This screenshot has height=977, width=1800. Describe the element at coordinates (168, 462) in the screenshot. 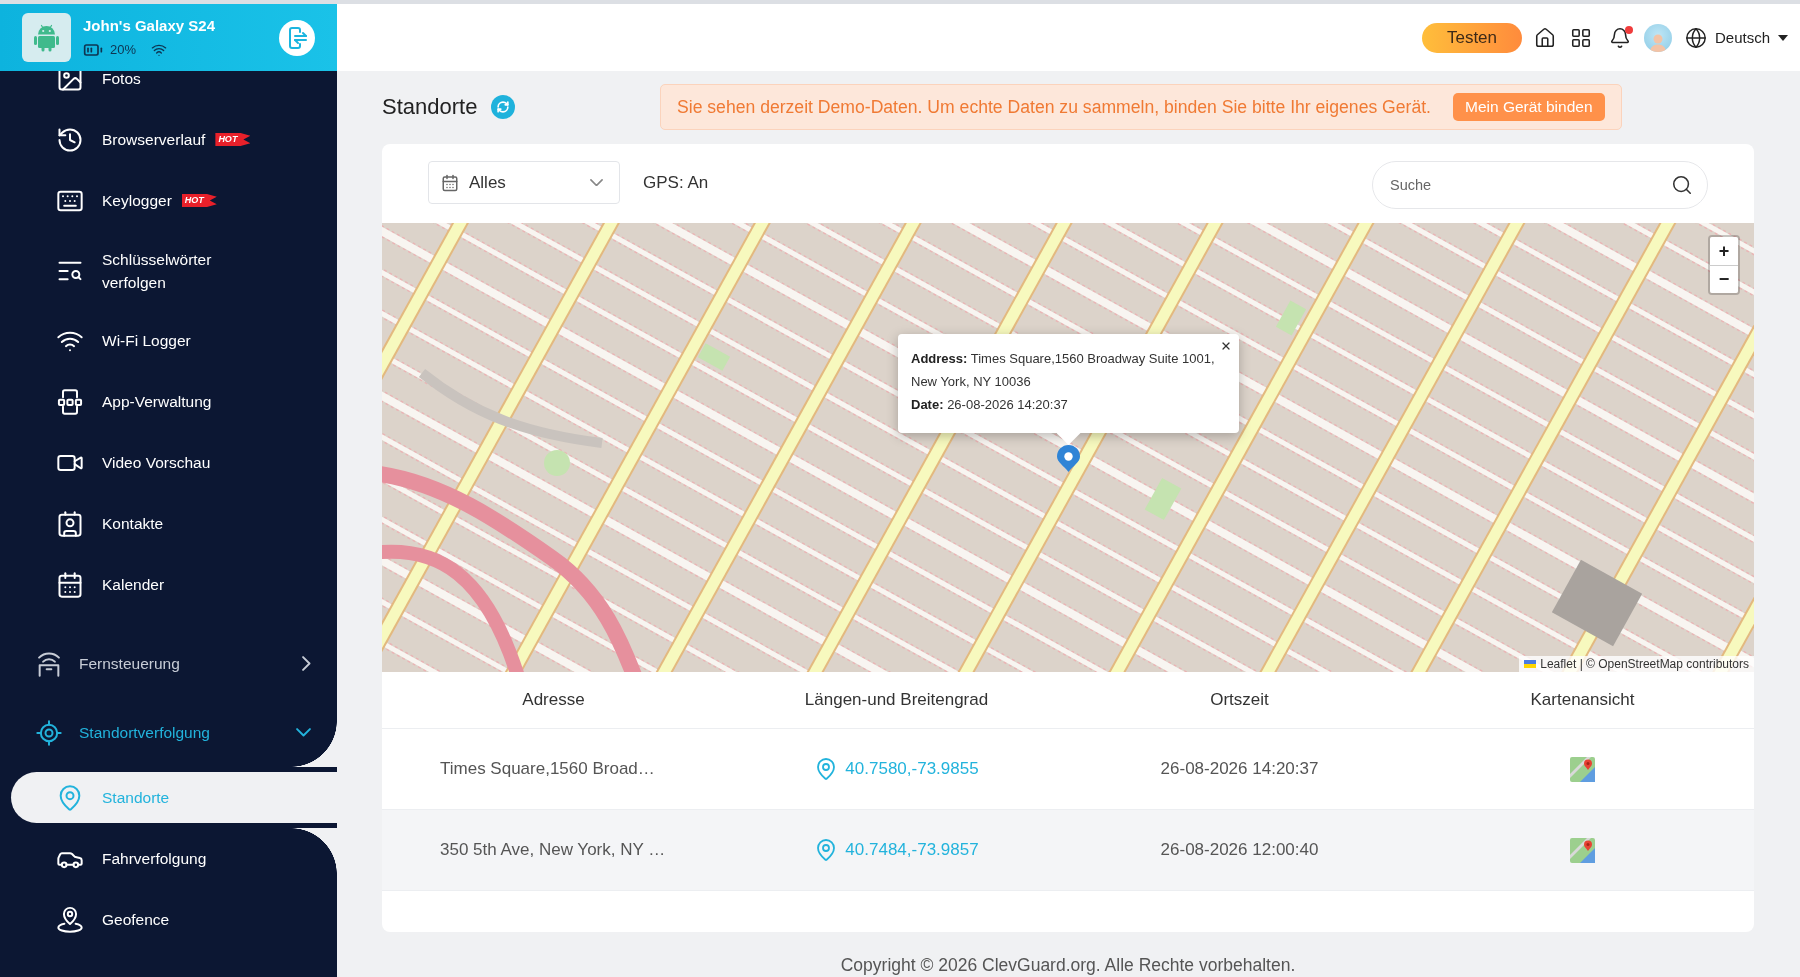

I see `nav-item: Video Vorschau` at that location.